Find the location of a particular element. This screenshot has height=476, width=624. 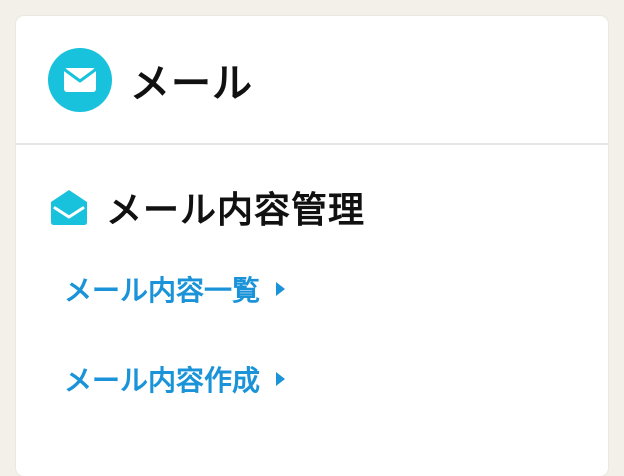

link-label: メール内容一覧 is located at coordinates (162, 290).